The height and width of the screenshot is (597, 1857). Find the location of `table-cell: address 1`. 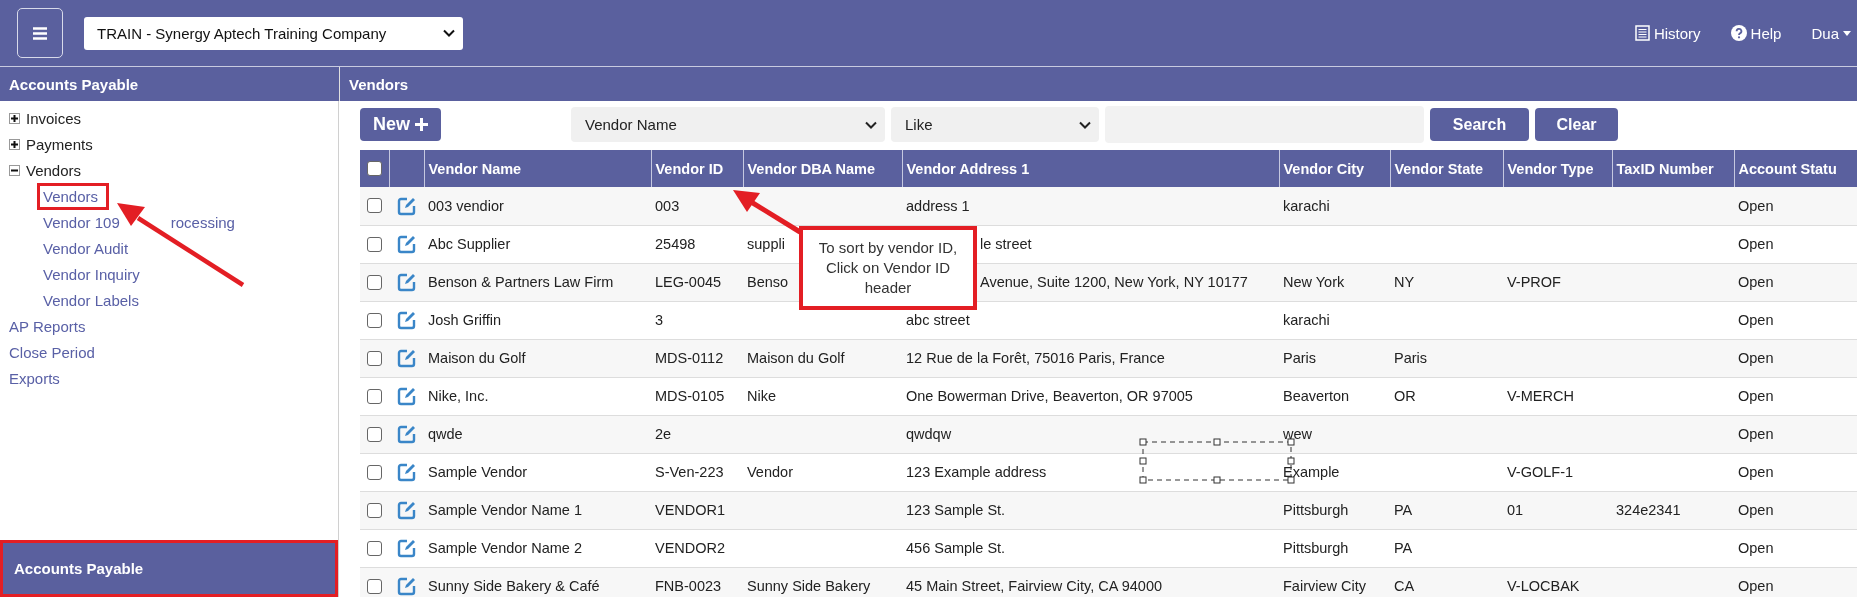

table-cell: address 1 is located at coordinates (938, 205).